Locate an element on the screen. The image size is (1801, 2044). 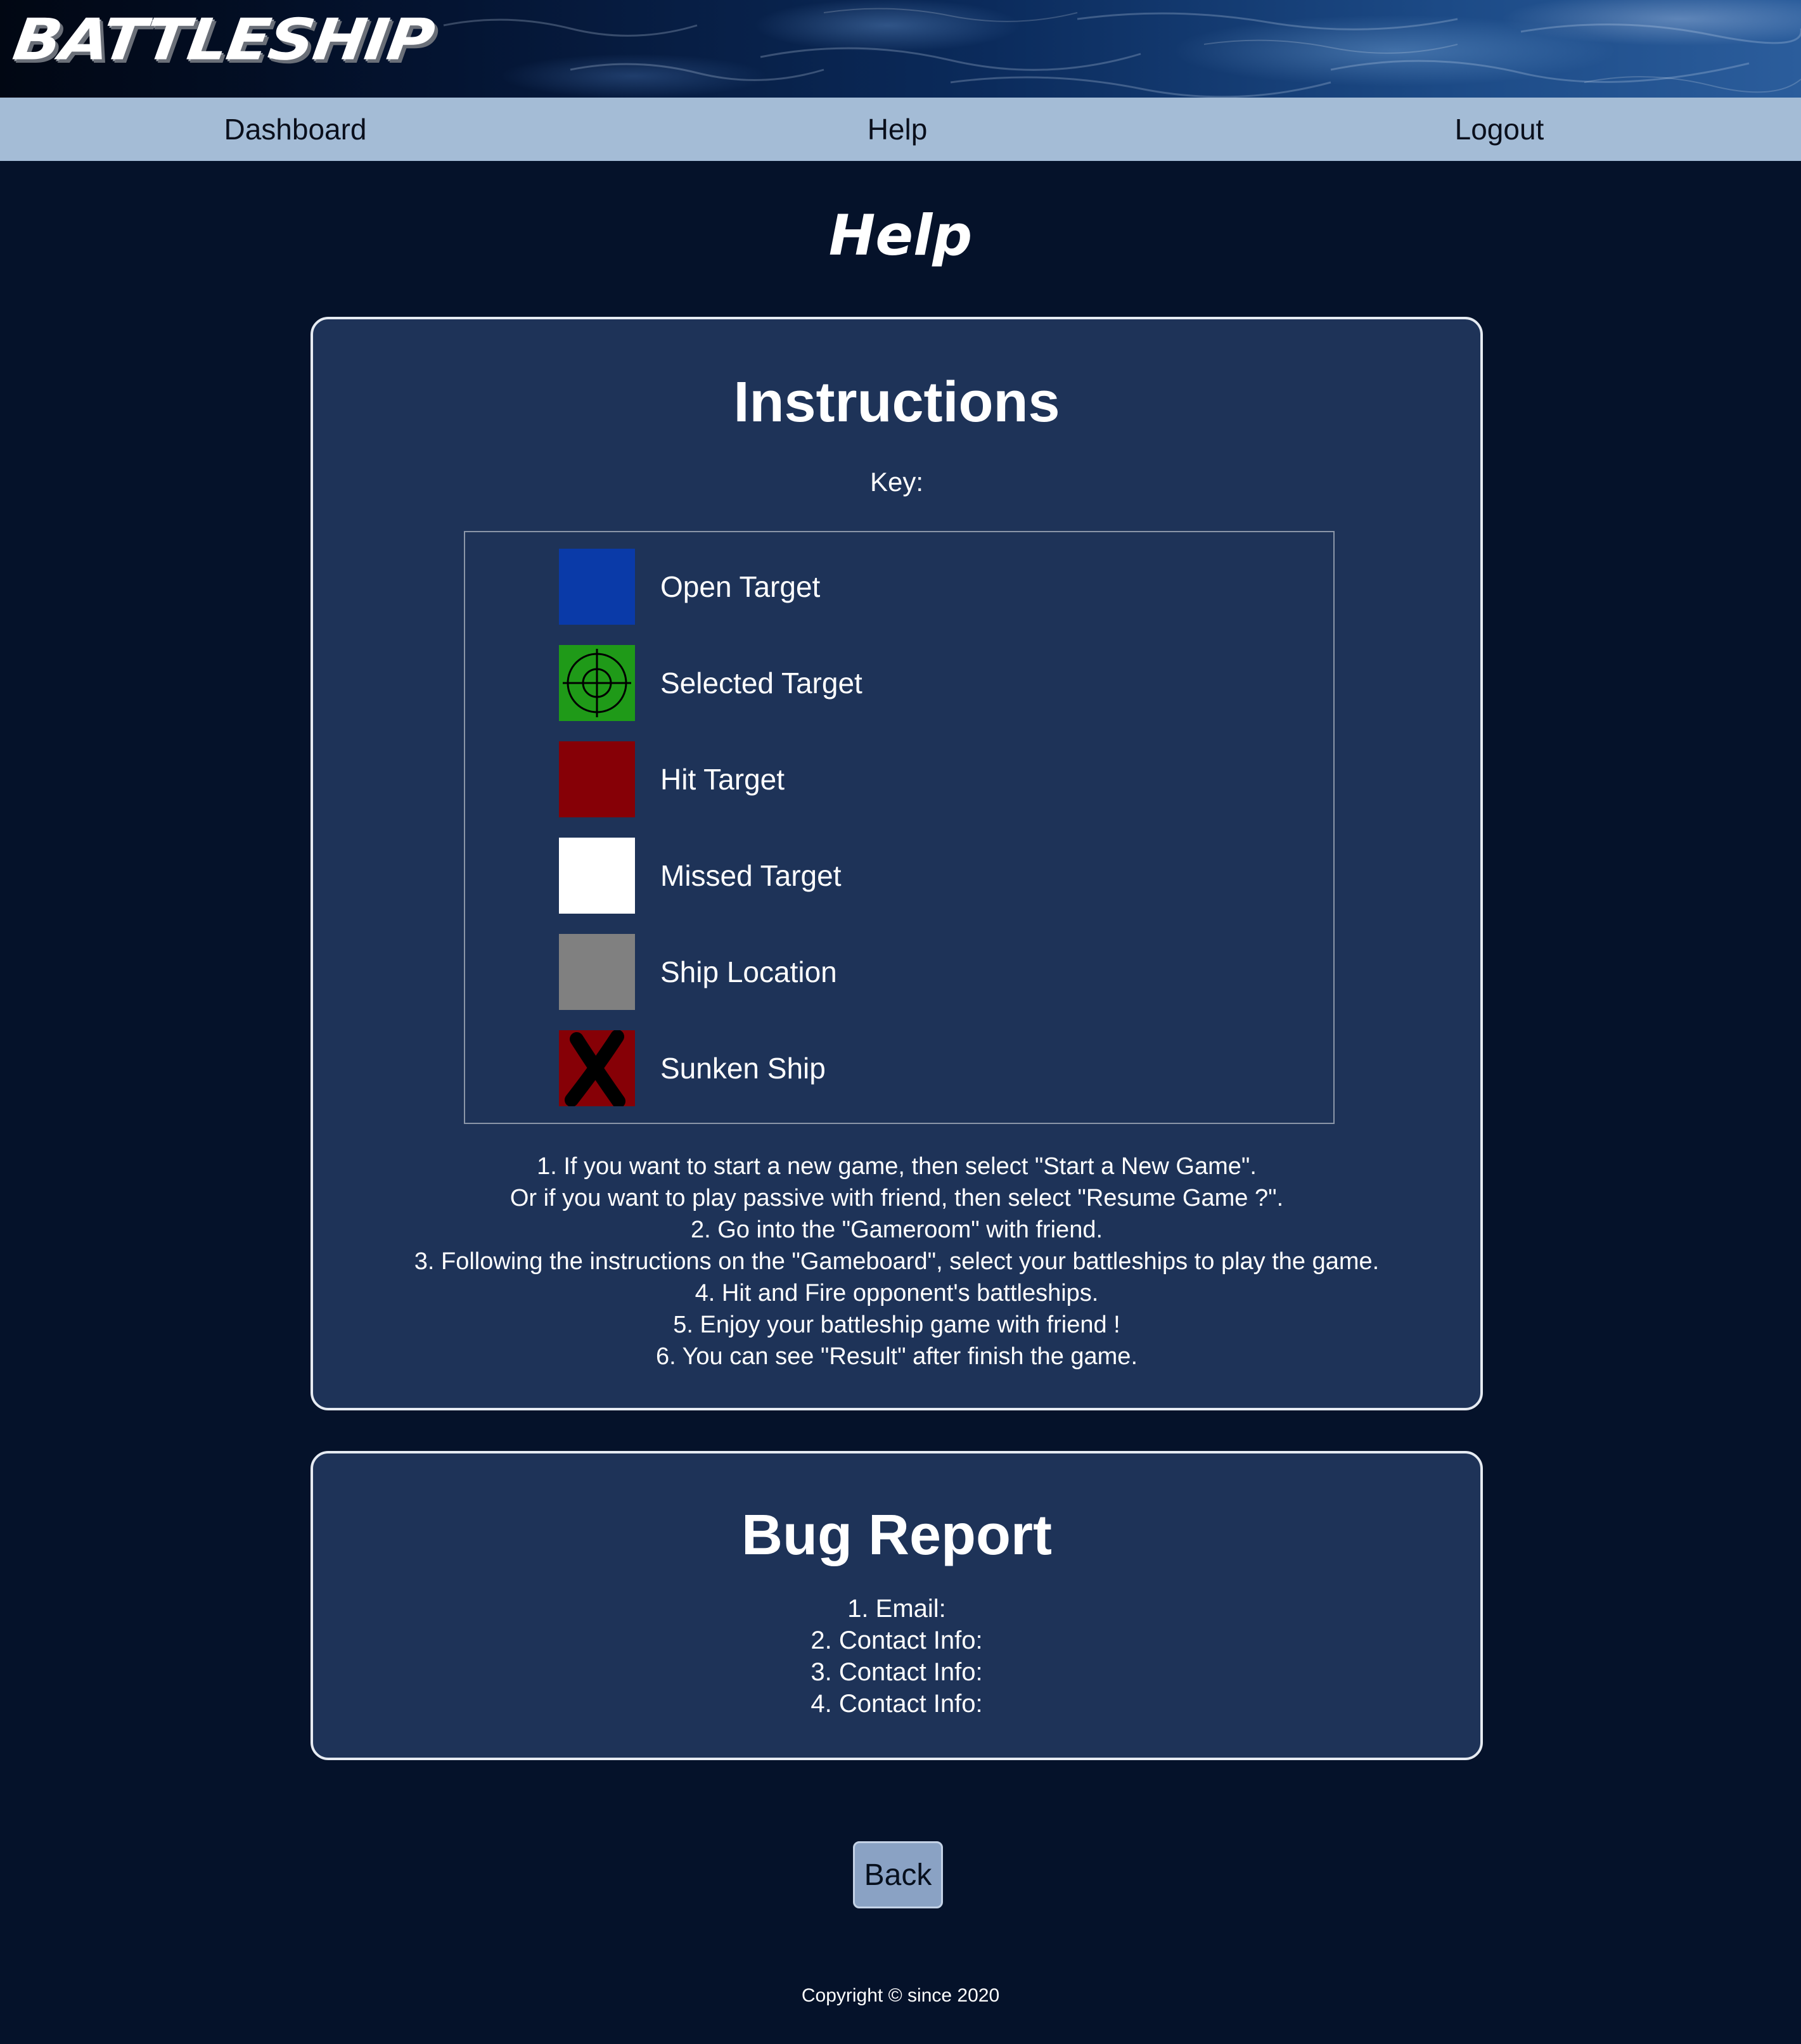
key-label-hit-target: Hit Target is located at coordinates (722, 779).